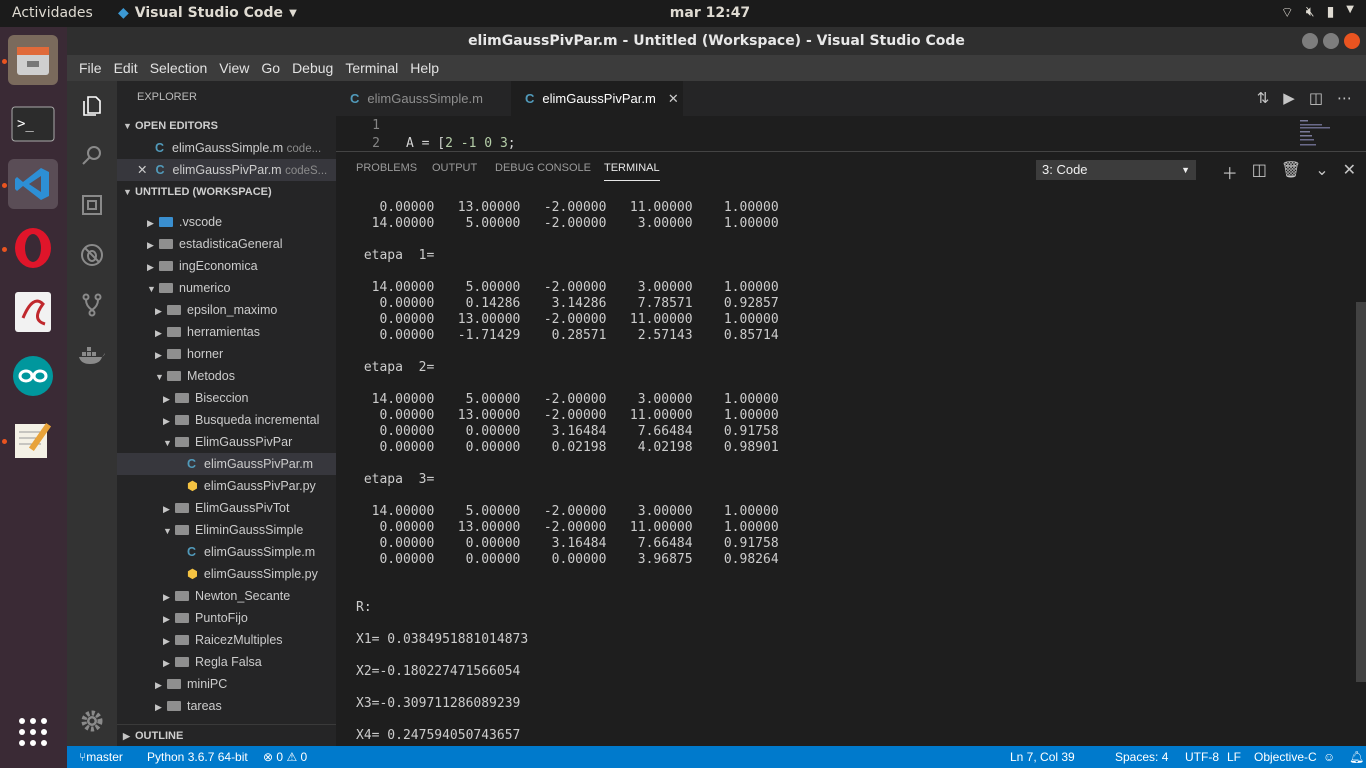  Describe the element at coordinates (454, 168) in the screenshot. I see `tab-output: OUTPUT` at that location.